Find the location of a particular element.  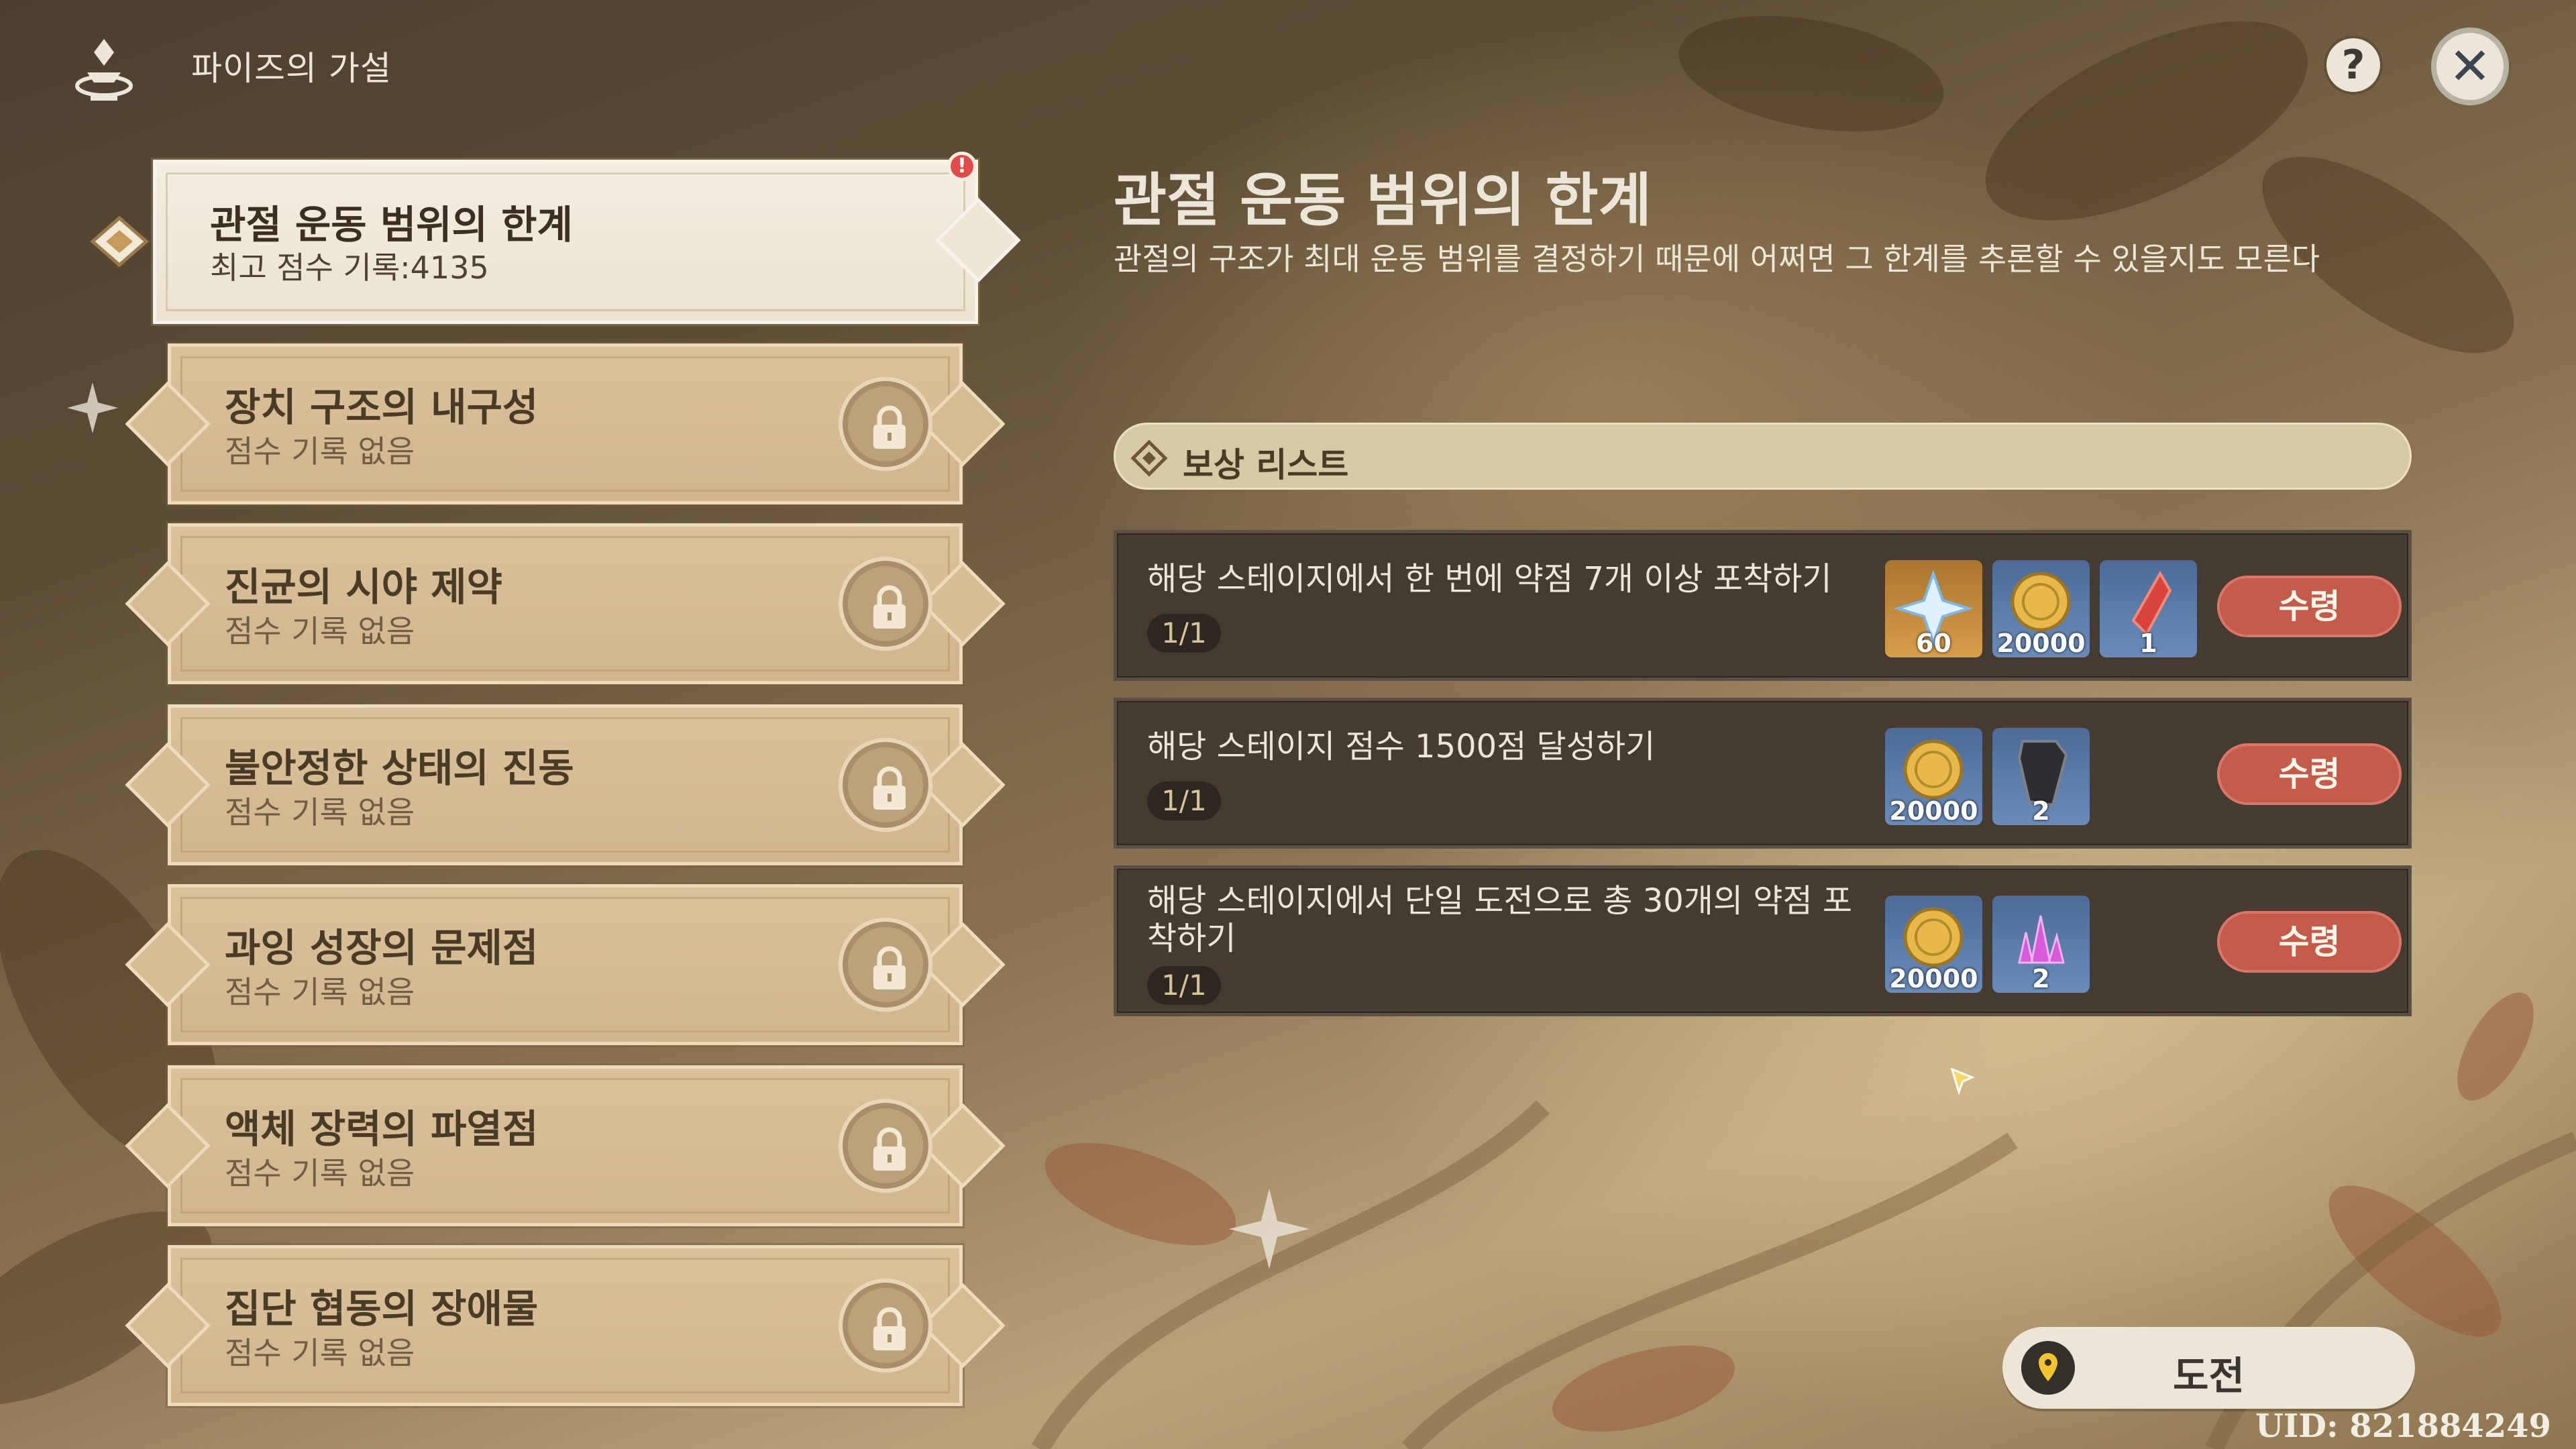

stage-item: 과잉 성장의 문제점 점수 기록 없음 is located at coordinates (565, 964).